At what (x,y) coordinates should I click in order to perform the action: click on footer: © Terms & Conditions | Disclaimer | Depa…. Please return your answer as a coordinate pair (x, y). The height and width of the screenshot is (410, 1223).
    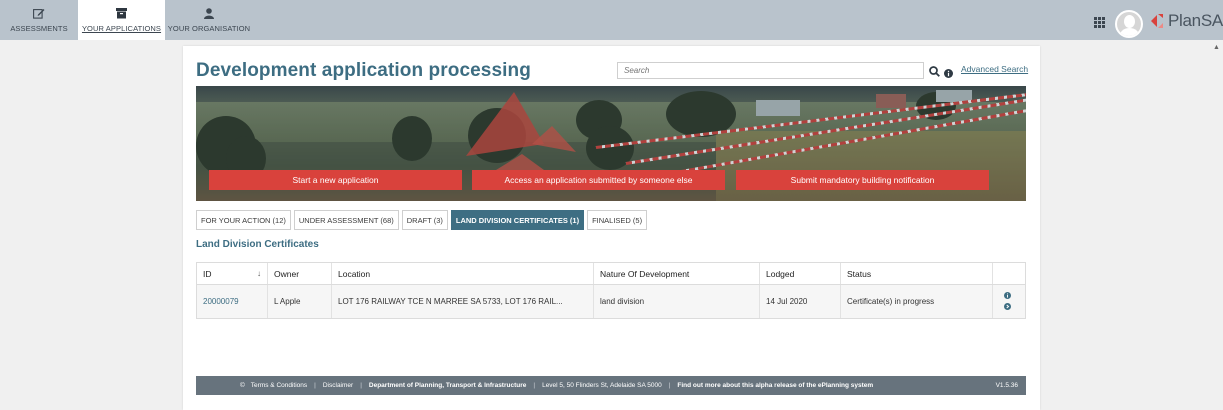
    Looking at the image, I should click on (611, 385).